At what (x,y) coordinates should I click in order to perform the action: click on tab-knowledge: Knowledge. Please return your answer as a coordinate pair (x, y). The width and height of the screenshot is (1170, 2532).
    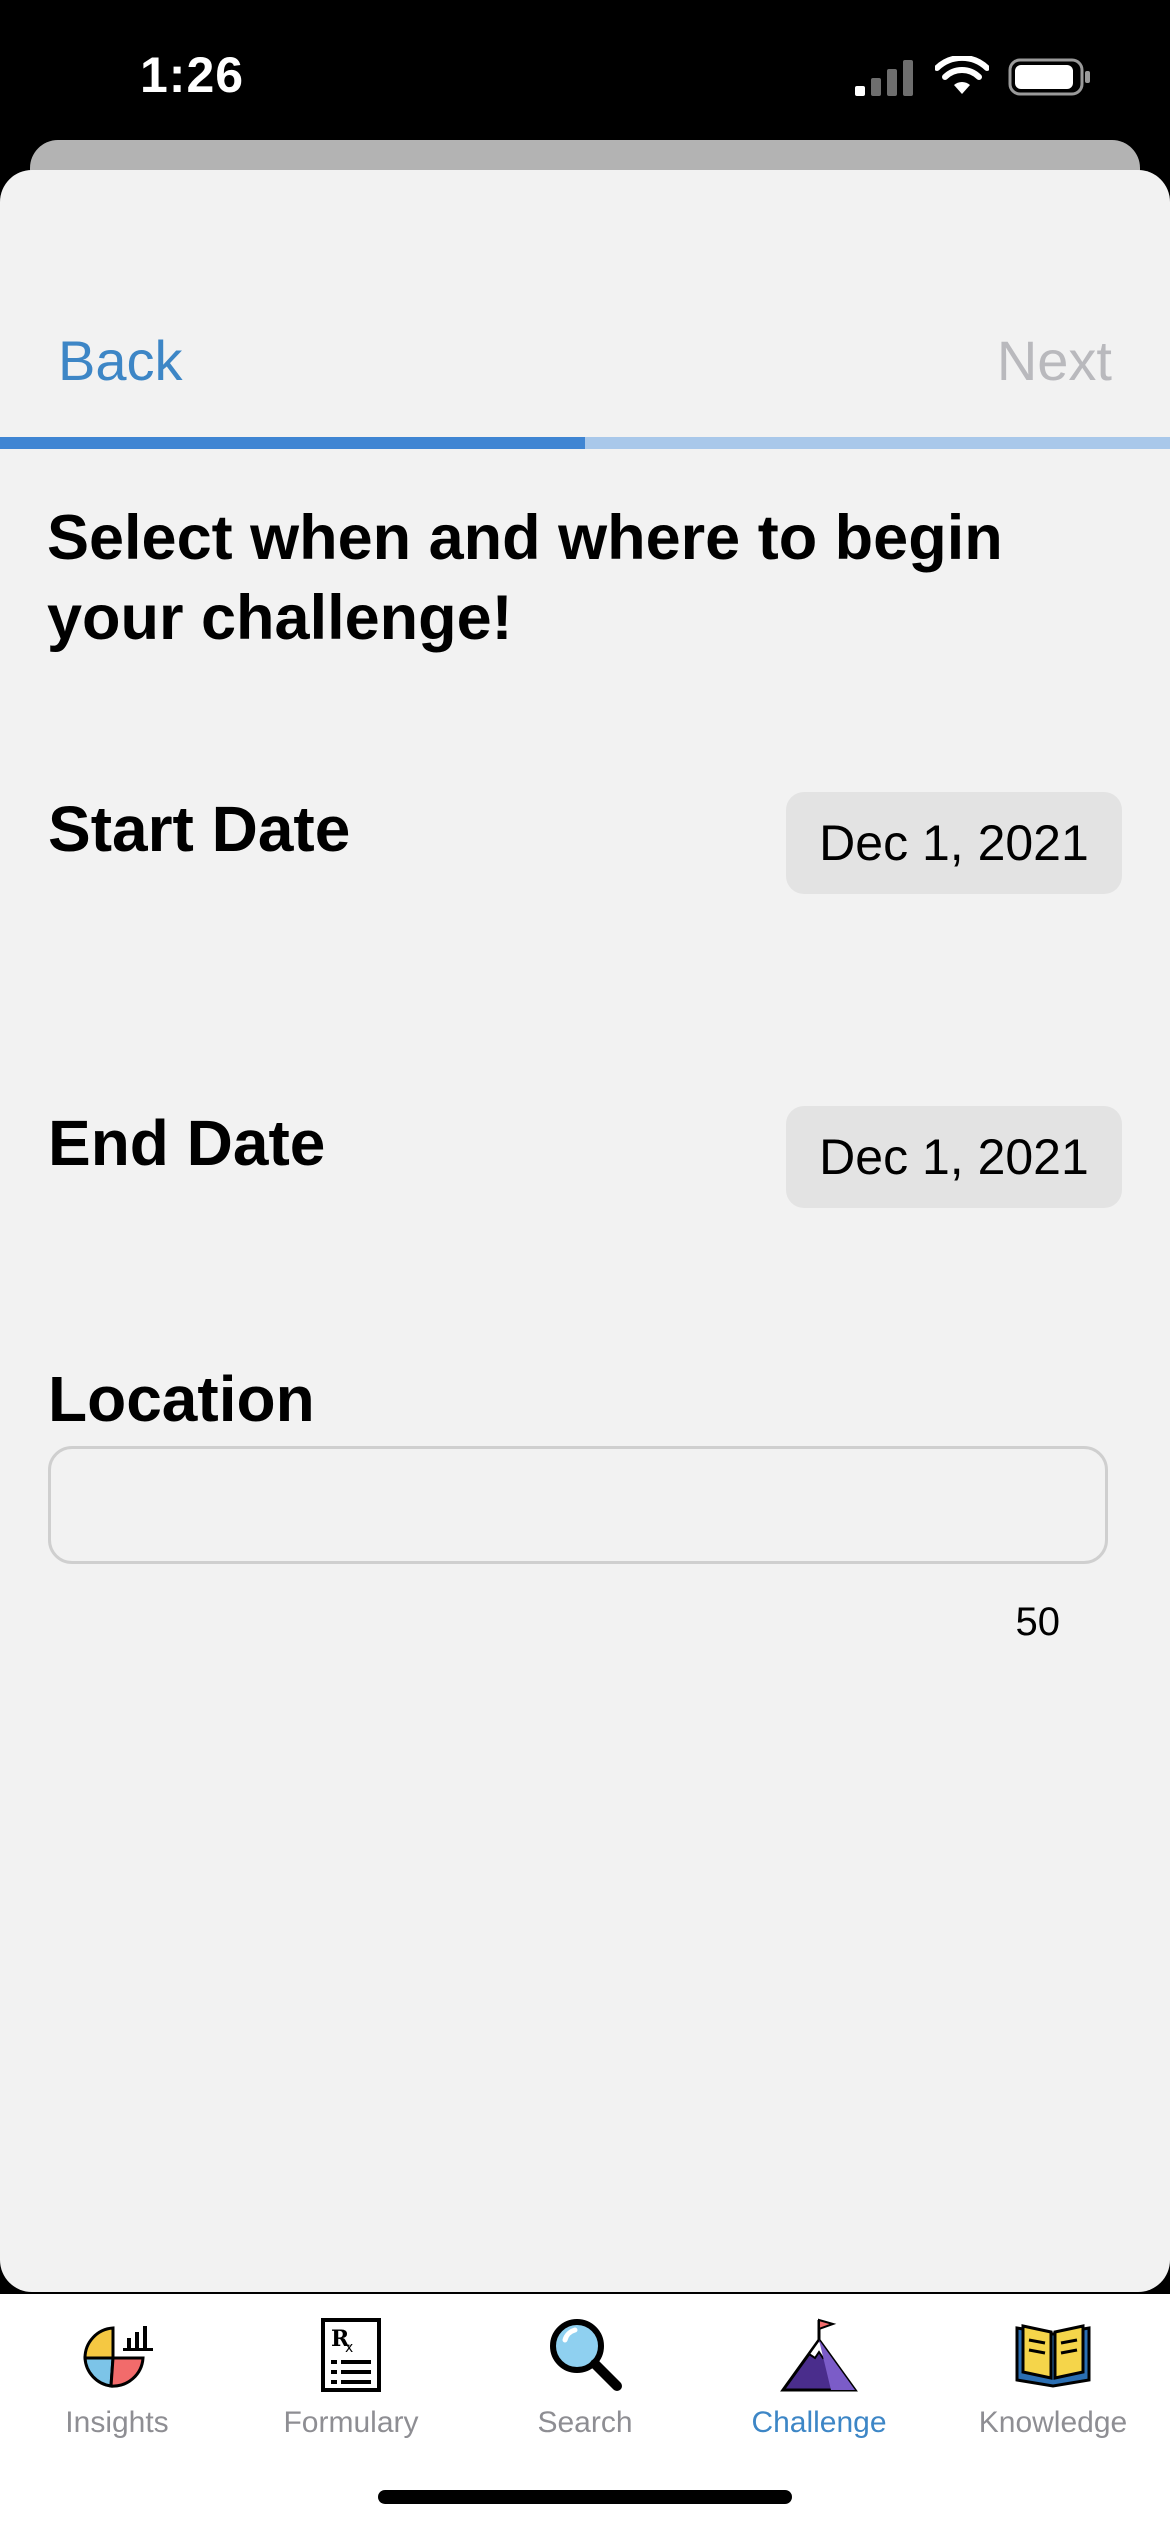
    Looking at the image, I should click on (1053, 2384).